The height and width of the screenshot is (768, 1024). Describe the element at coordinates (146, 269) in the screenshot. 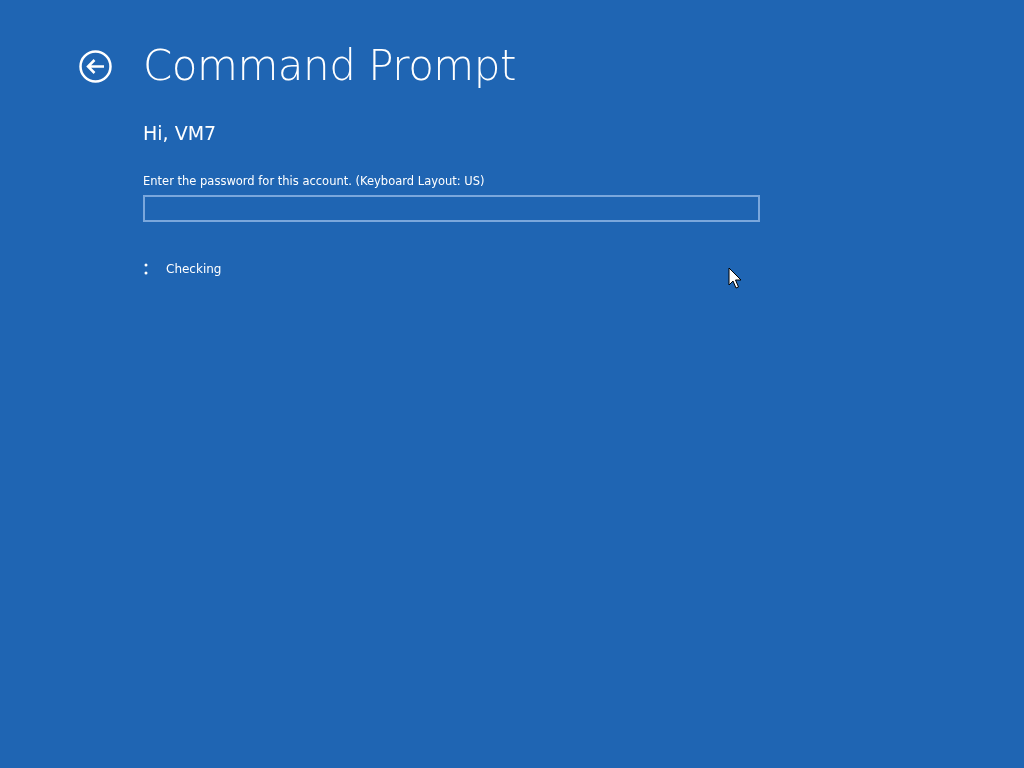

I see `loading-spinner-icon` at that location.